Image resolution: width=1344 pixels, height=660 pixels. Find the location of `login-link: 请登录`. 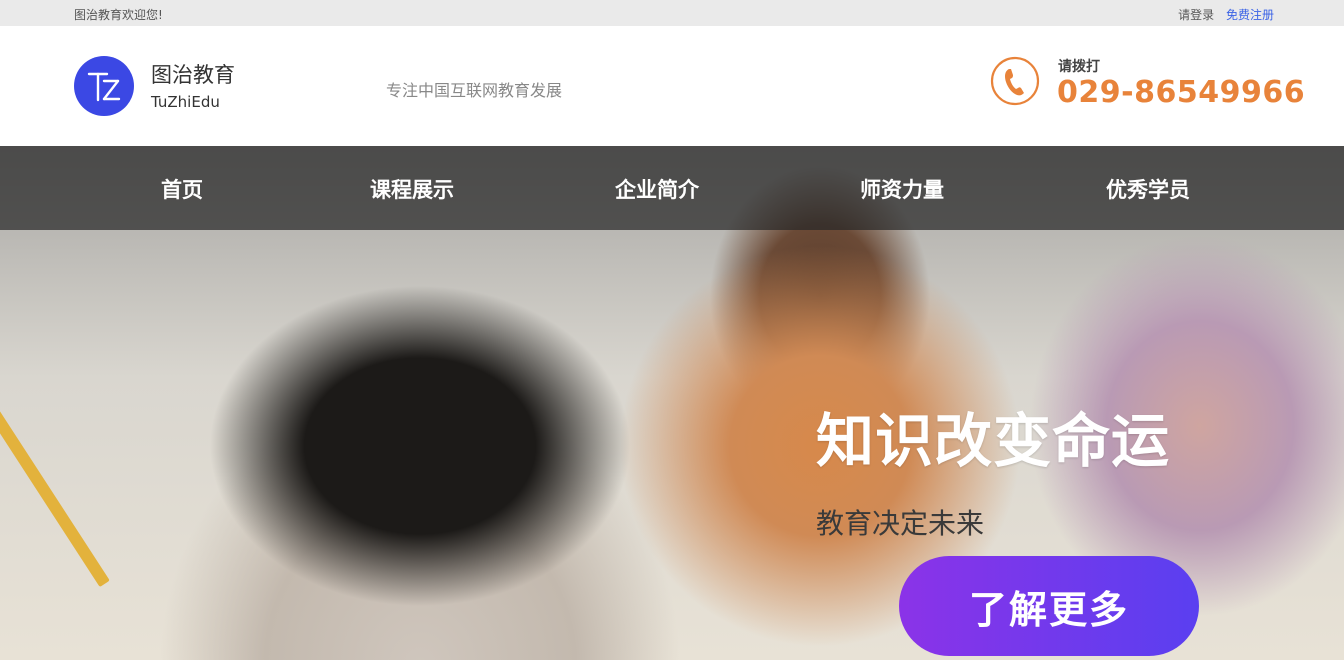

login-link: 请登录 is located at coordinates (1196, 15).